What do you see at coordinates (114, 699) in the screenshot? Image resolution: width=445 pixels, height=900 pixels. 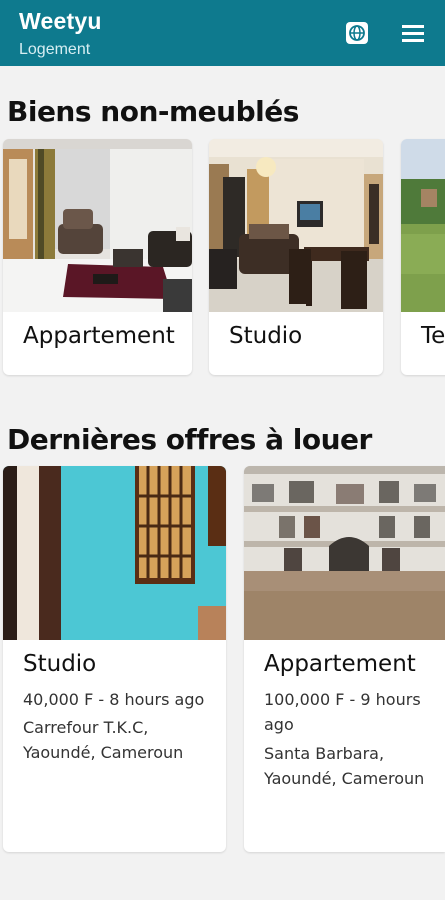 I see `offer-price-time: 40,000 F - 8 hours ago` at bounding box center [114, 699].